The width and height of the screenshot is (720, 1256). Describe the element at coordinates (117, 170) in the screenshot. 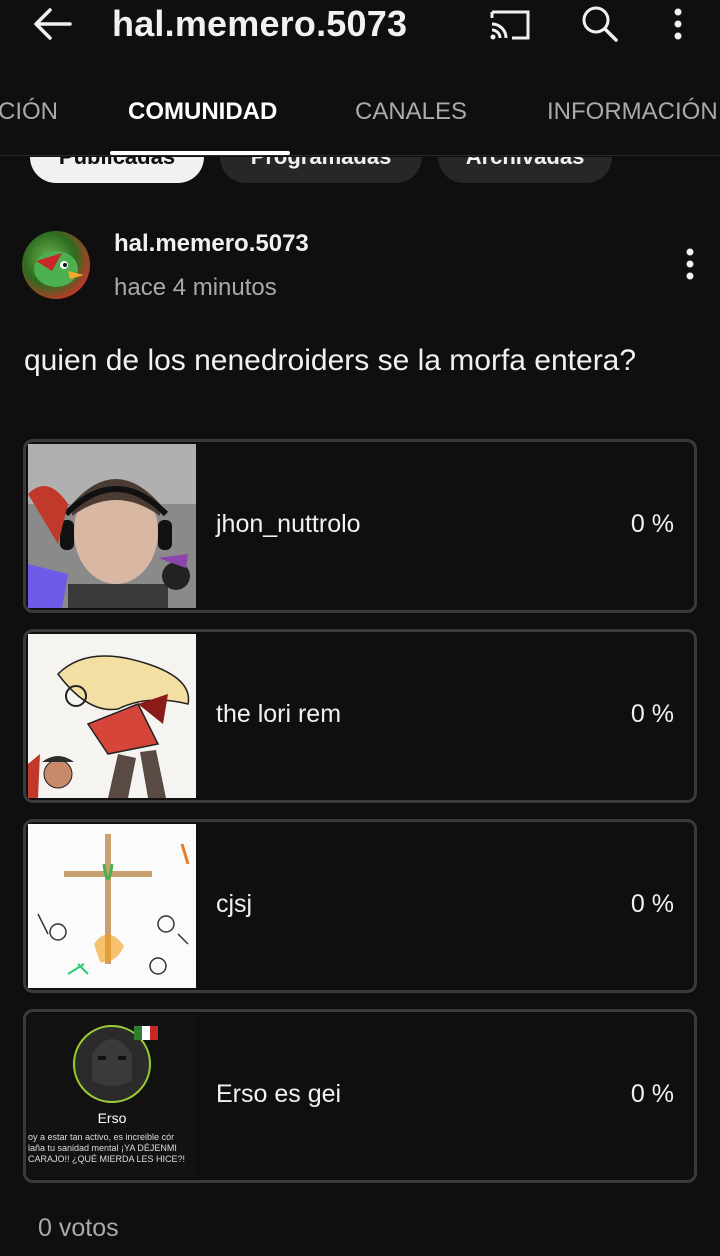

I see `chip-publicadas: Publicadas` at that location.